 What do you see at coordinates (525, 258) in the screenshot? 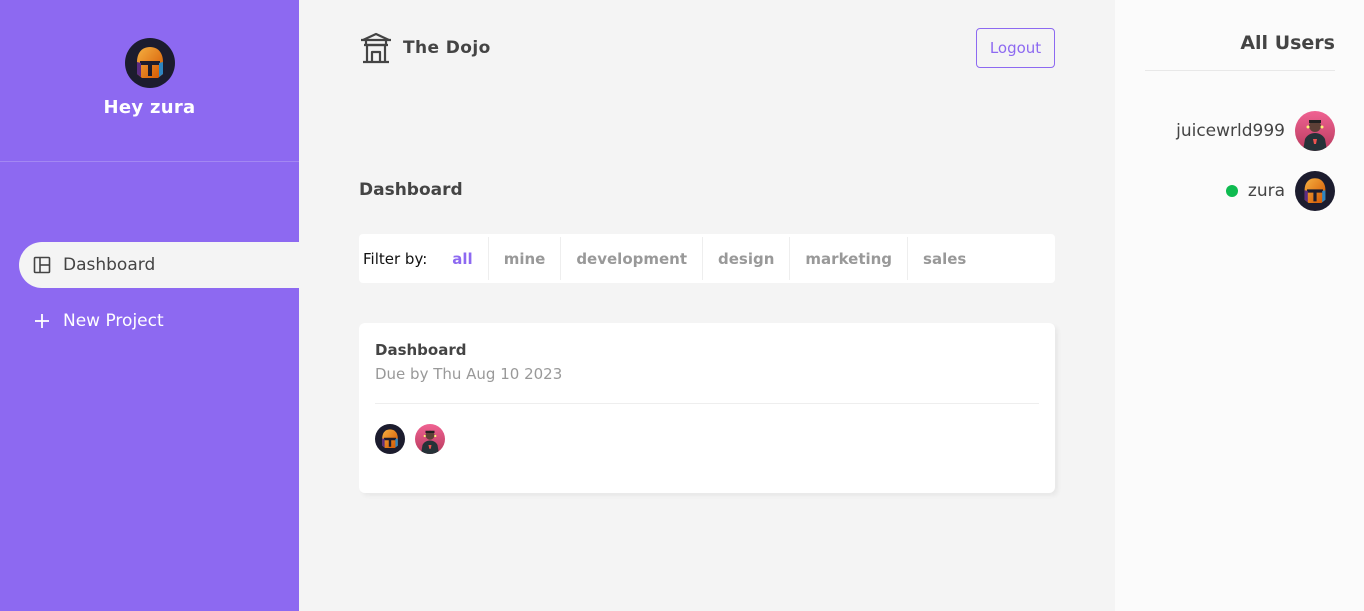
I see `filter-mine: mine` at bounding box center [525, 258].